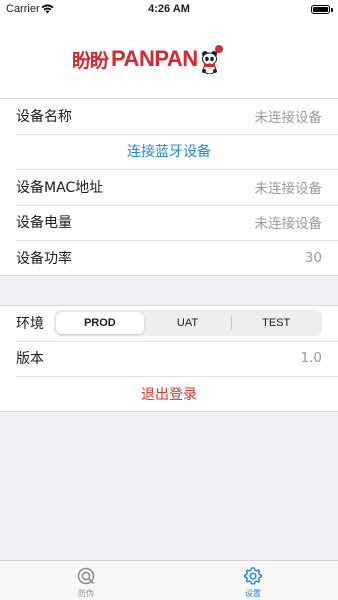  I want to click on env-option-prod: PROD, so click(100, 322).